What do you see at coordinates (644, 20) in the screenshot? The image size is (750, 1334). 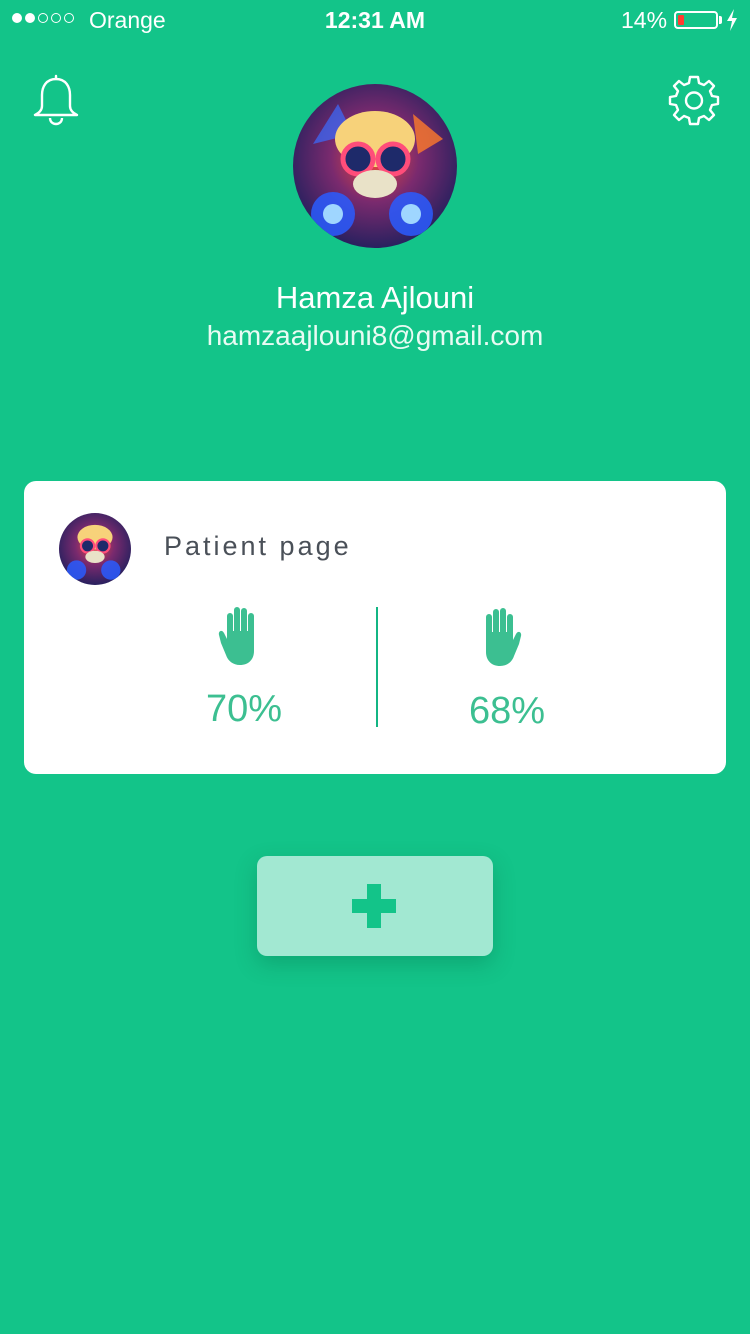 I see `battery-percentage: 14%` at bounding box center [644, 20].